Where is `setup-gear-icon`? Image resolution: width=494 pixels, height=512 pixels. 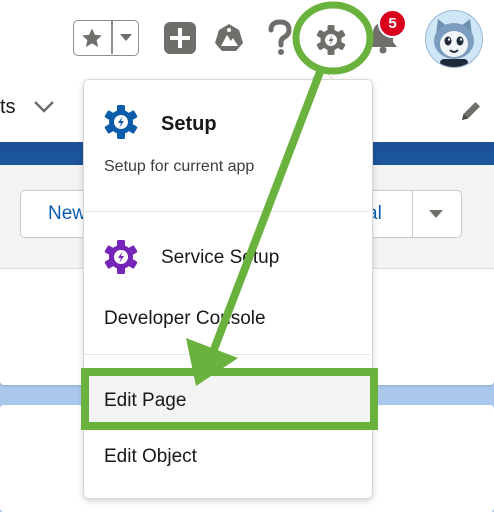 setup-gear-icon is located at coordinates (121, 122).